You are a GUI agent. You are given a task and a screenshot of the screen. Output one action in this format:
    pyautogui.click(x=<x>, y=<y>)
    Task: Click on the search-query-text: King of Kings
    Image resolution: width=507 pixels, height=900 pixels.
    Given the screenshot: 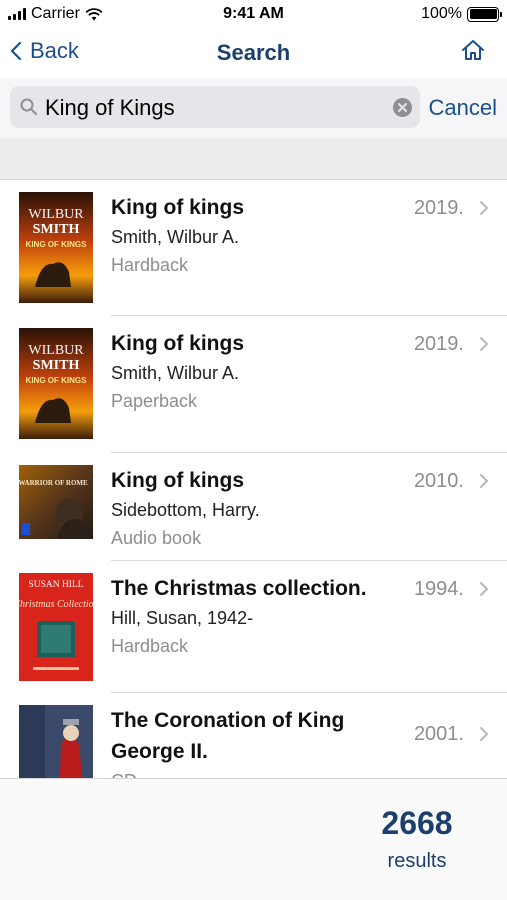 What is the action you would take?
    pyautogui.click(x=110, y=107)
    